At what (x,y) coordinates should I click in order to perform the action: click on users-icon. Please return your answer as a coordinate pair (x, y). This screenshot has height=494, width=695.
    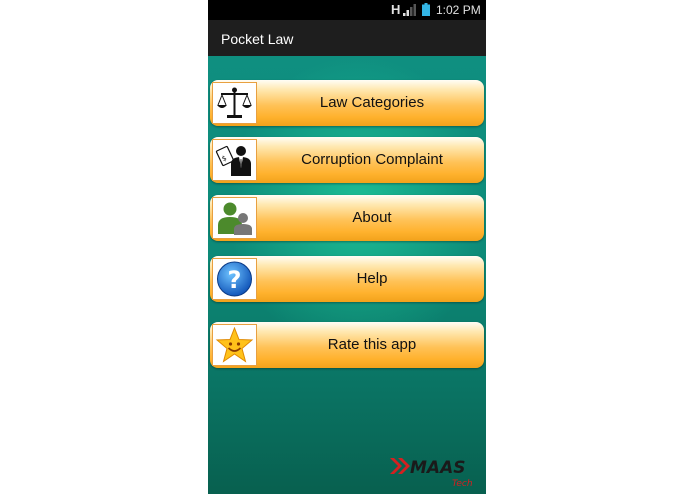
    Looking at the image, I should click on (235, 218).